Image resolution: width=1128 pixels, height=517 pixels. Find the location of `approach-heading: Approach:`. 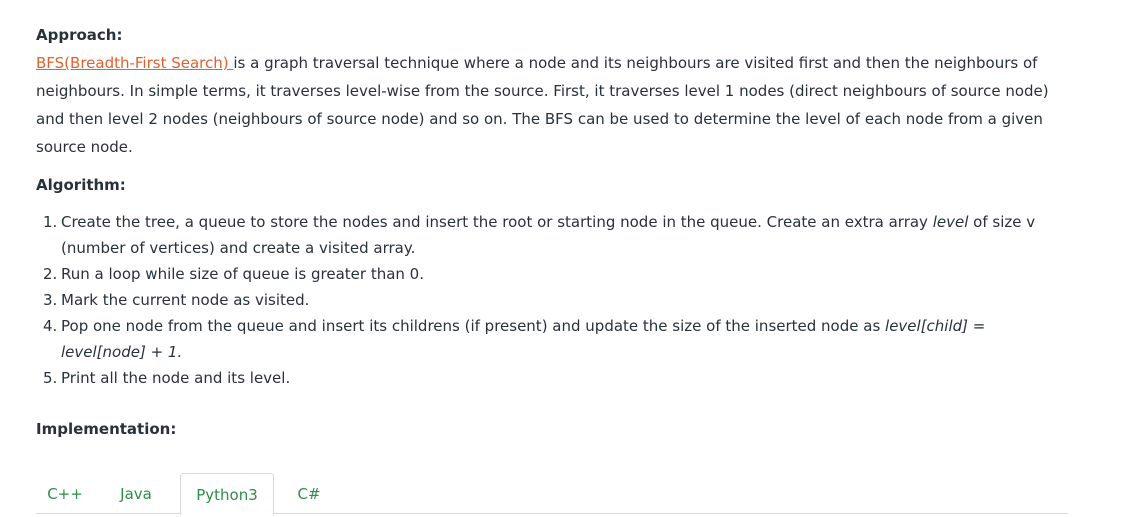

approach-heading: Approach: is located at coordinates (79, 35).